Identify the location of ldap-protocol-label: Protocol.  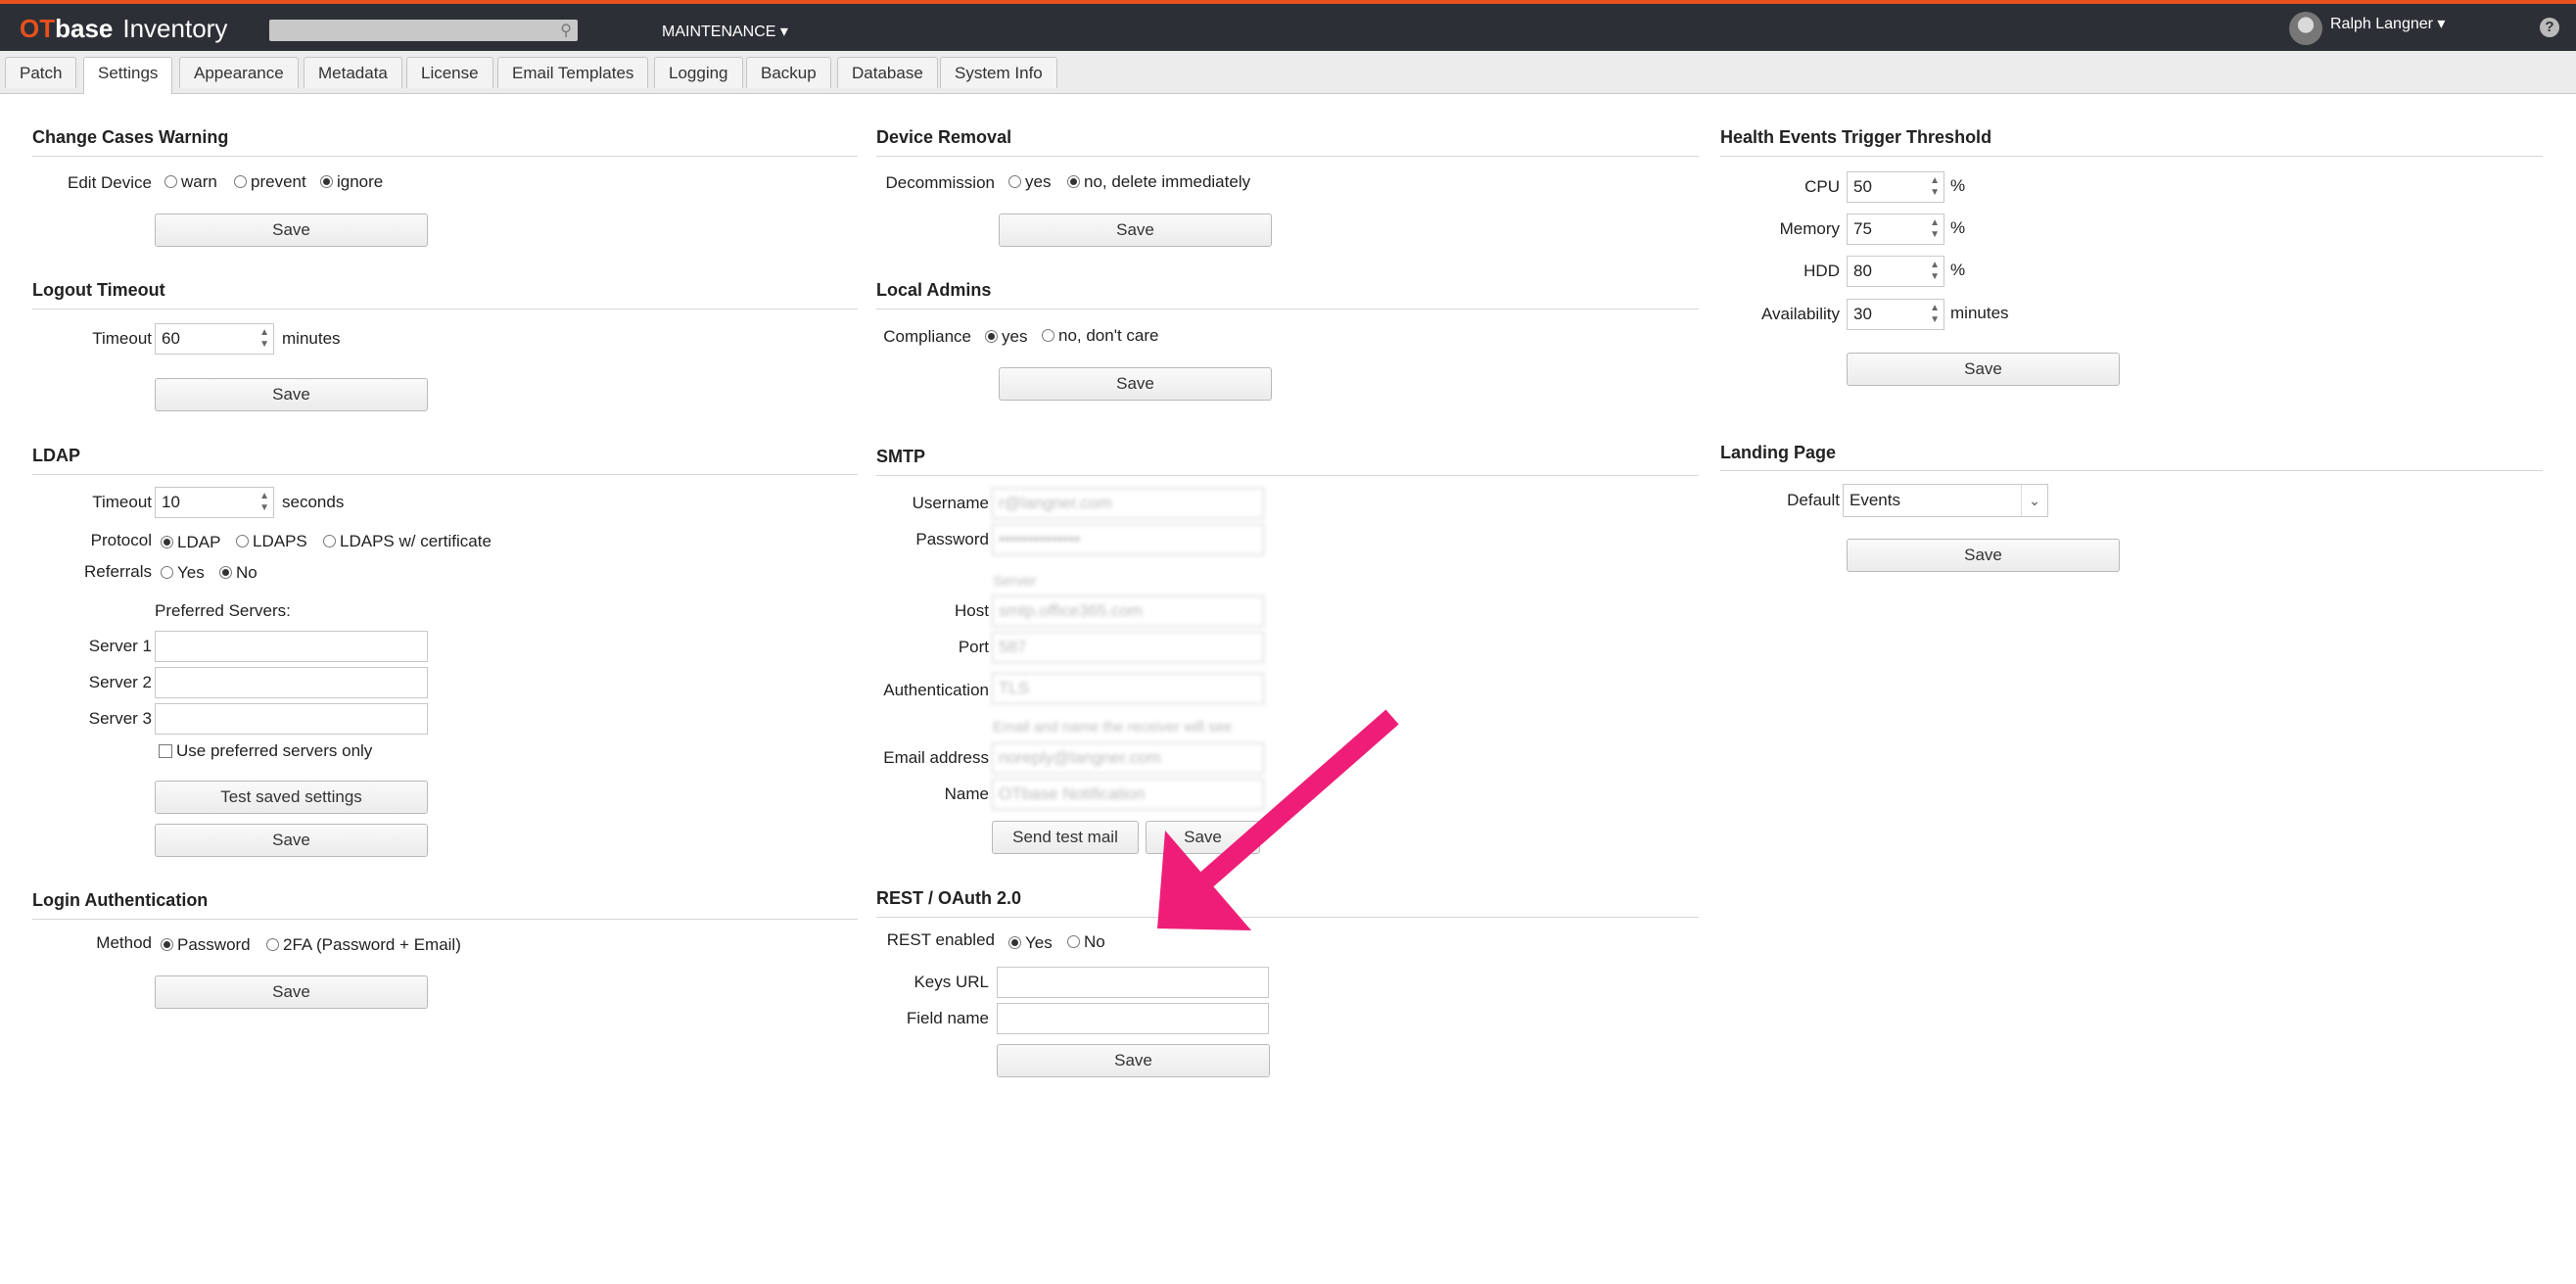
(121, 540).